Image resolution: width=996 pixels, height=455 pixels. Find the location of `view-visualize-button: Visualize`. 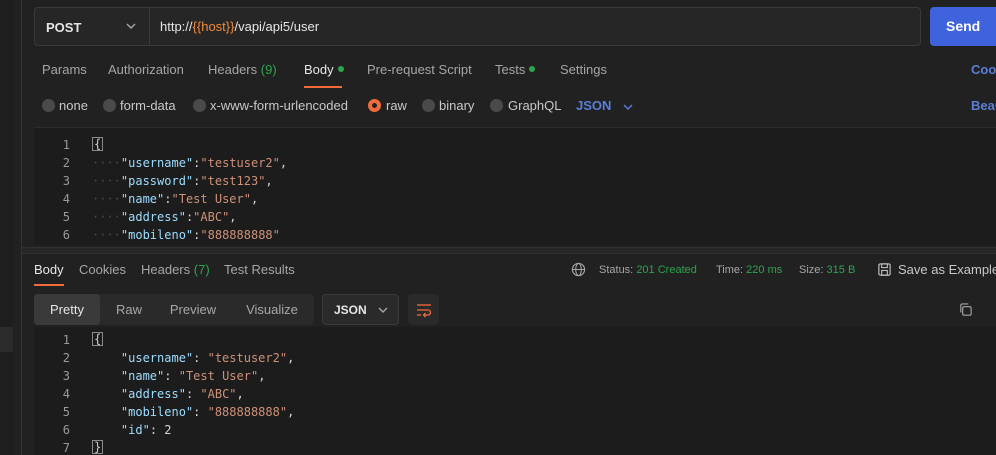

view-visualize-button: Visualize is located at coordinates (272, 309).